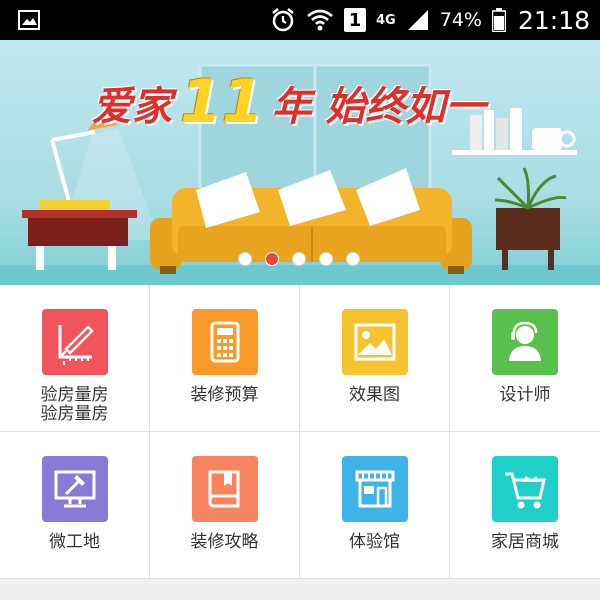 The width and height of the screenshot is (600, 600). I want to click on measure-ruler-icon, so click(76, 345).